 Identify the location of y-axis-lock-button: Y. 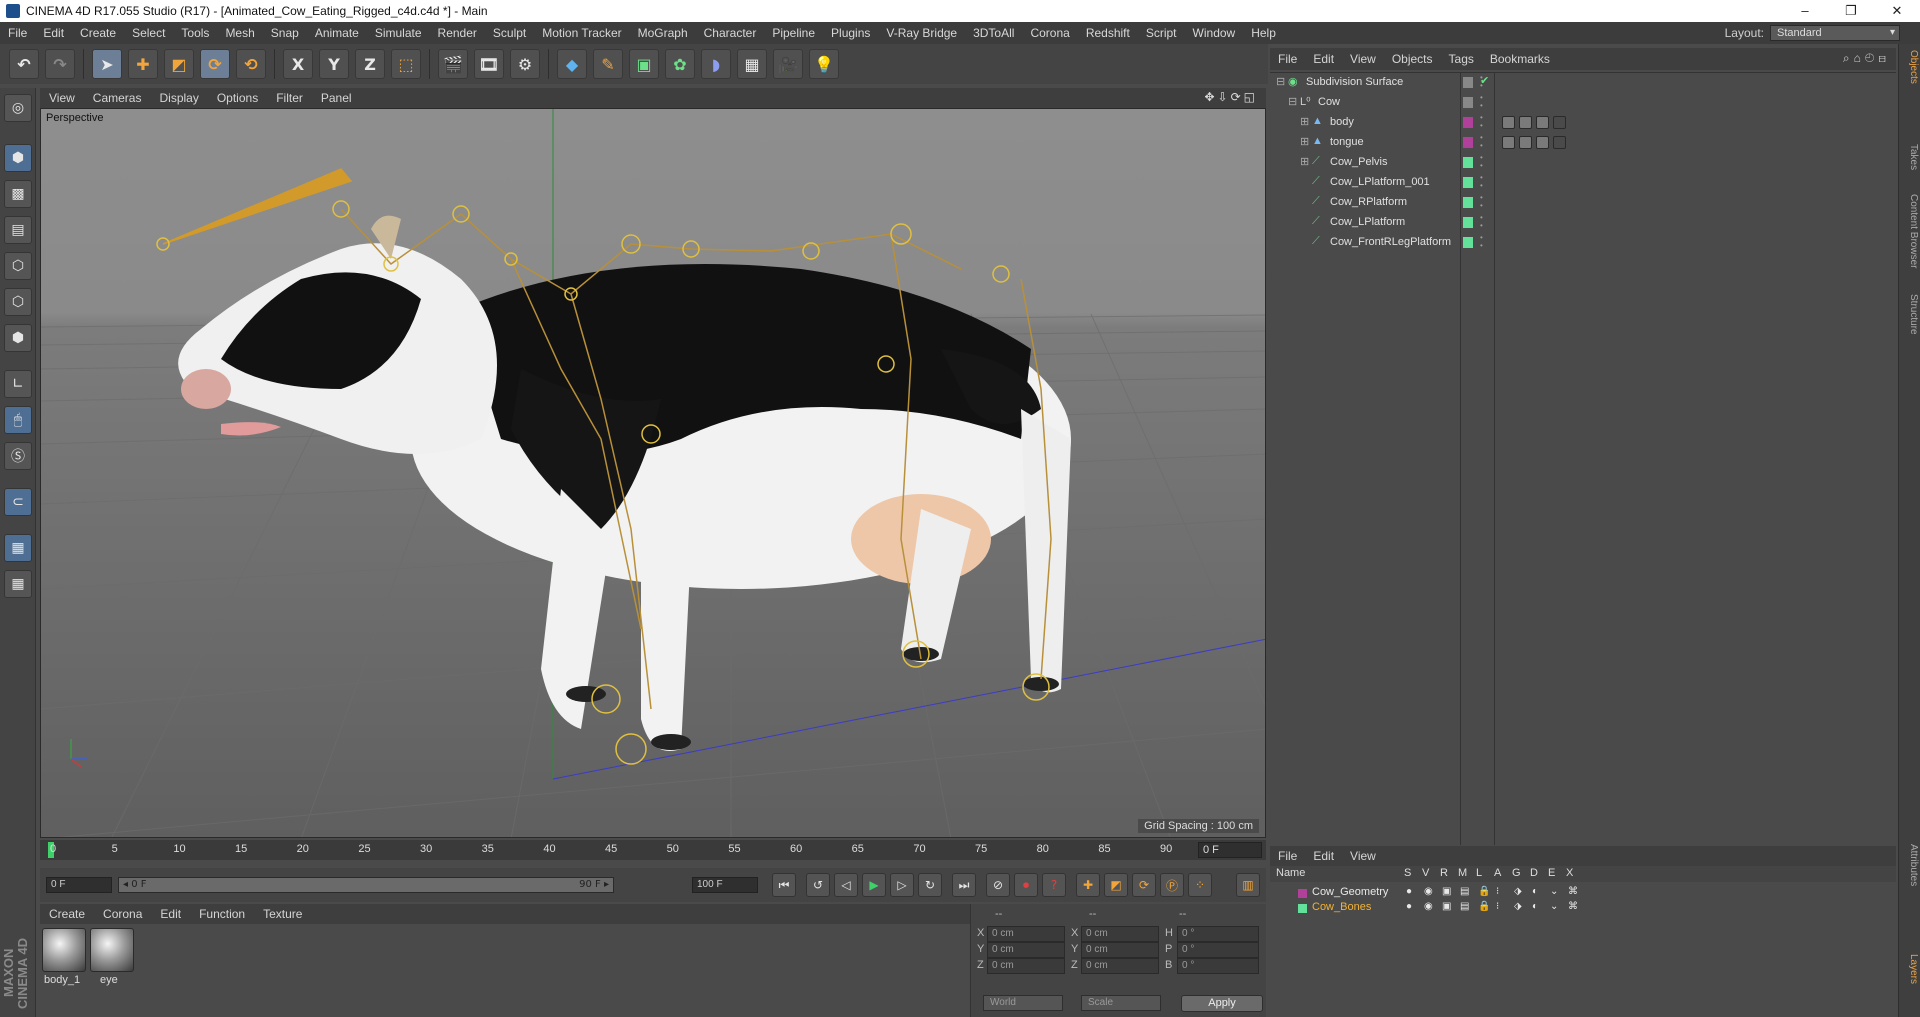
(334, 64).